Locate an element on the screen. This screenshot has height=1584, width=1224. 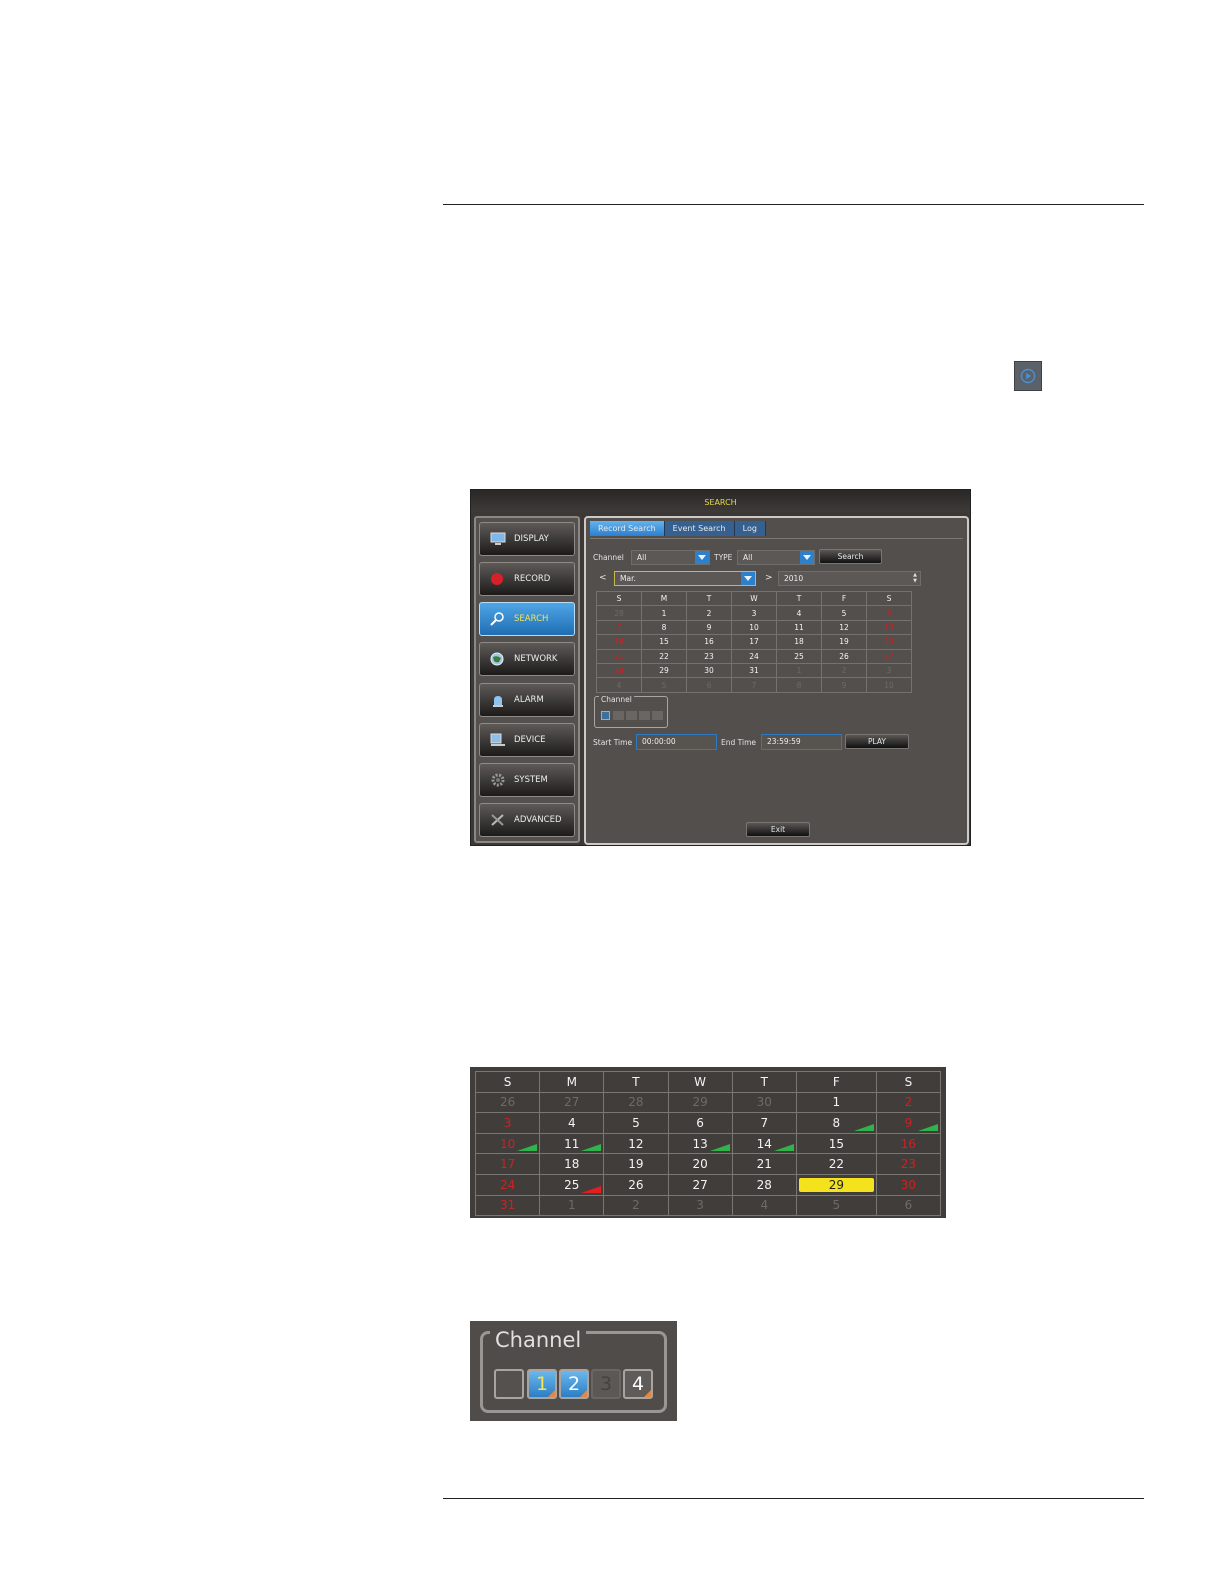
exit-button: Exit is located at coordinates (778, 829).